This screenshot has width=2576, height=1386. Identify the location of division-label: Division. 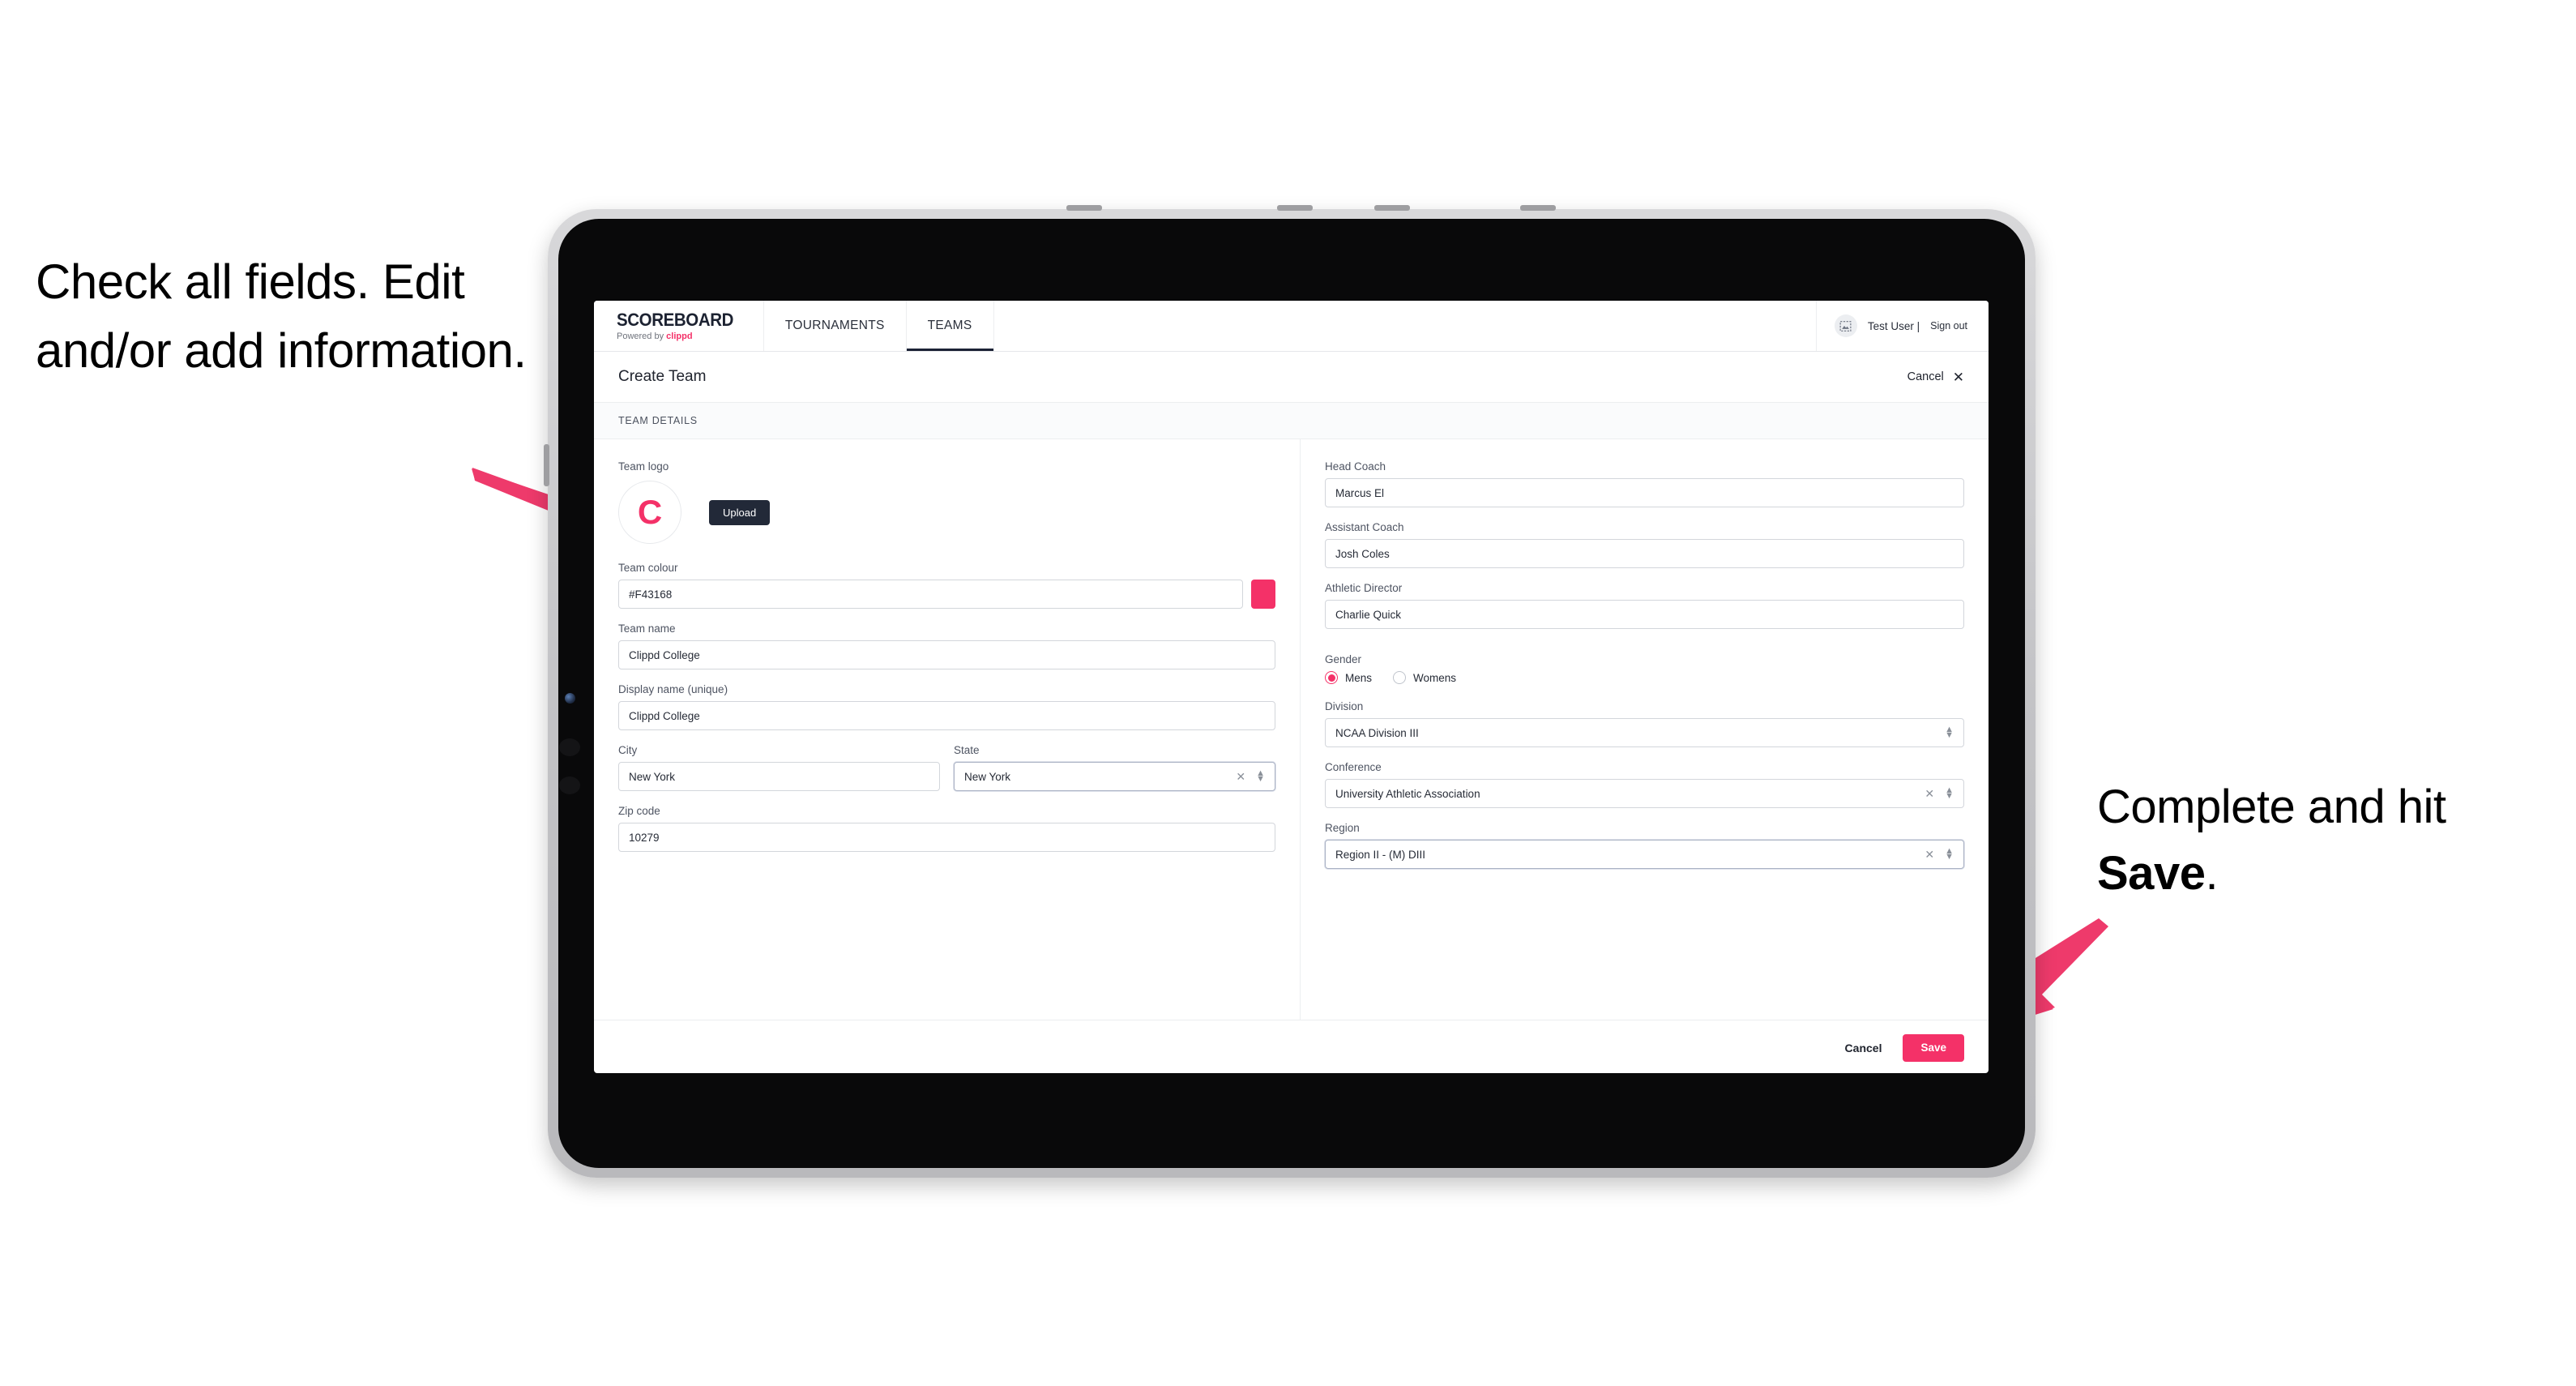
(1344, 706).